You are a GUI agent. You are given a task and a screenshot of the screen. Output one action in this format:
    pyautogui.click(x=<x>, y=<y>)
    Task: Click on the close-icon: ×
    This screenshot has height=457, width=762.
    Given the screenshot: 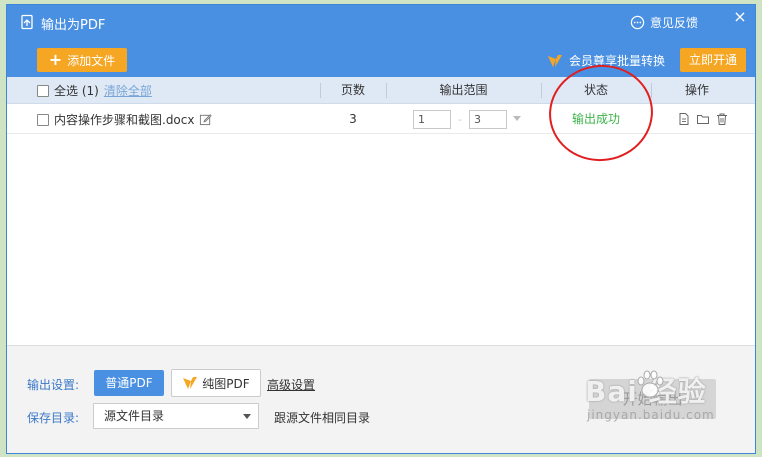 What is the action you would take?
    pyautogui.click(x=740, y=16)
    